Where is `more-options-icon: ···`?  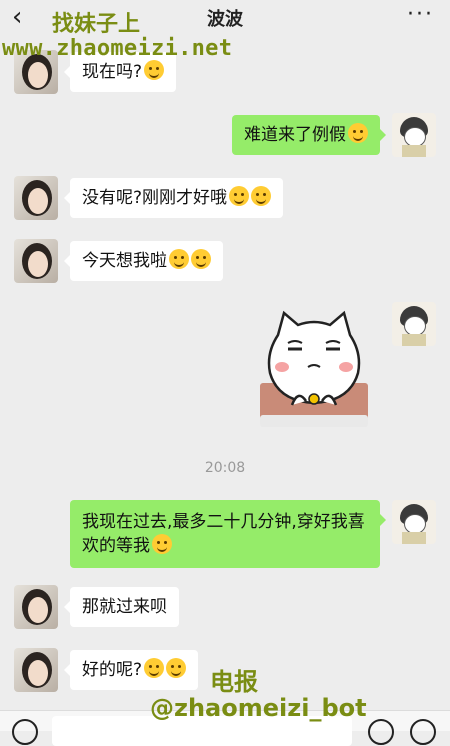 more-options-icon: ··· is located at coordinates (420, 14).